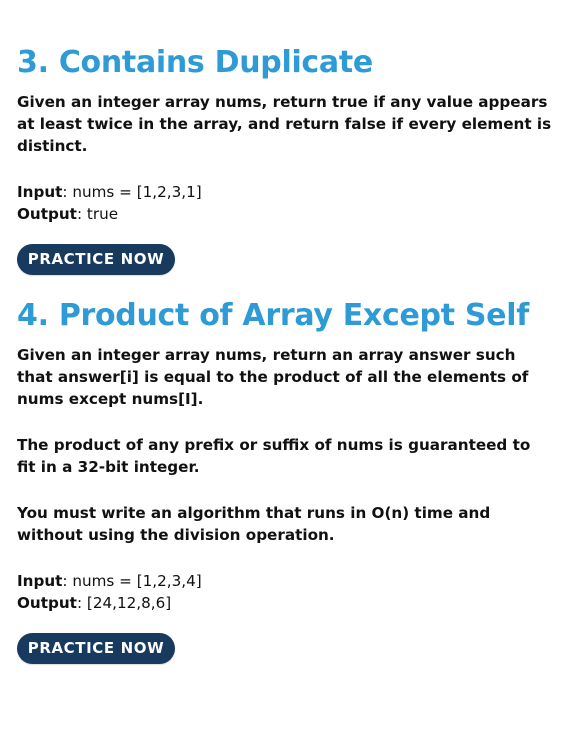  Describe the element at coordinates (137, 581) in the screenshot. I see `input-value: nums = [1,2,3,4]` at that location.